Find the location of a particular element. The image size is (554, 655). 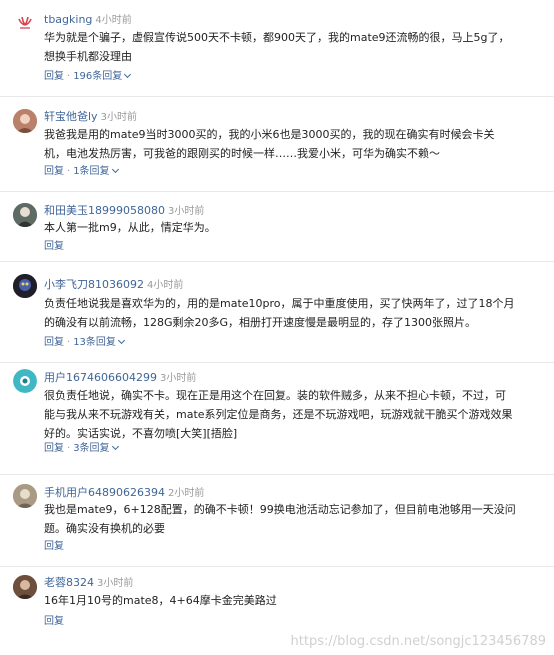

default-user-avatar-icon is located at coordinates (25, 381).